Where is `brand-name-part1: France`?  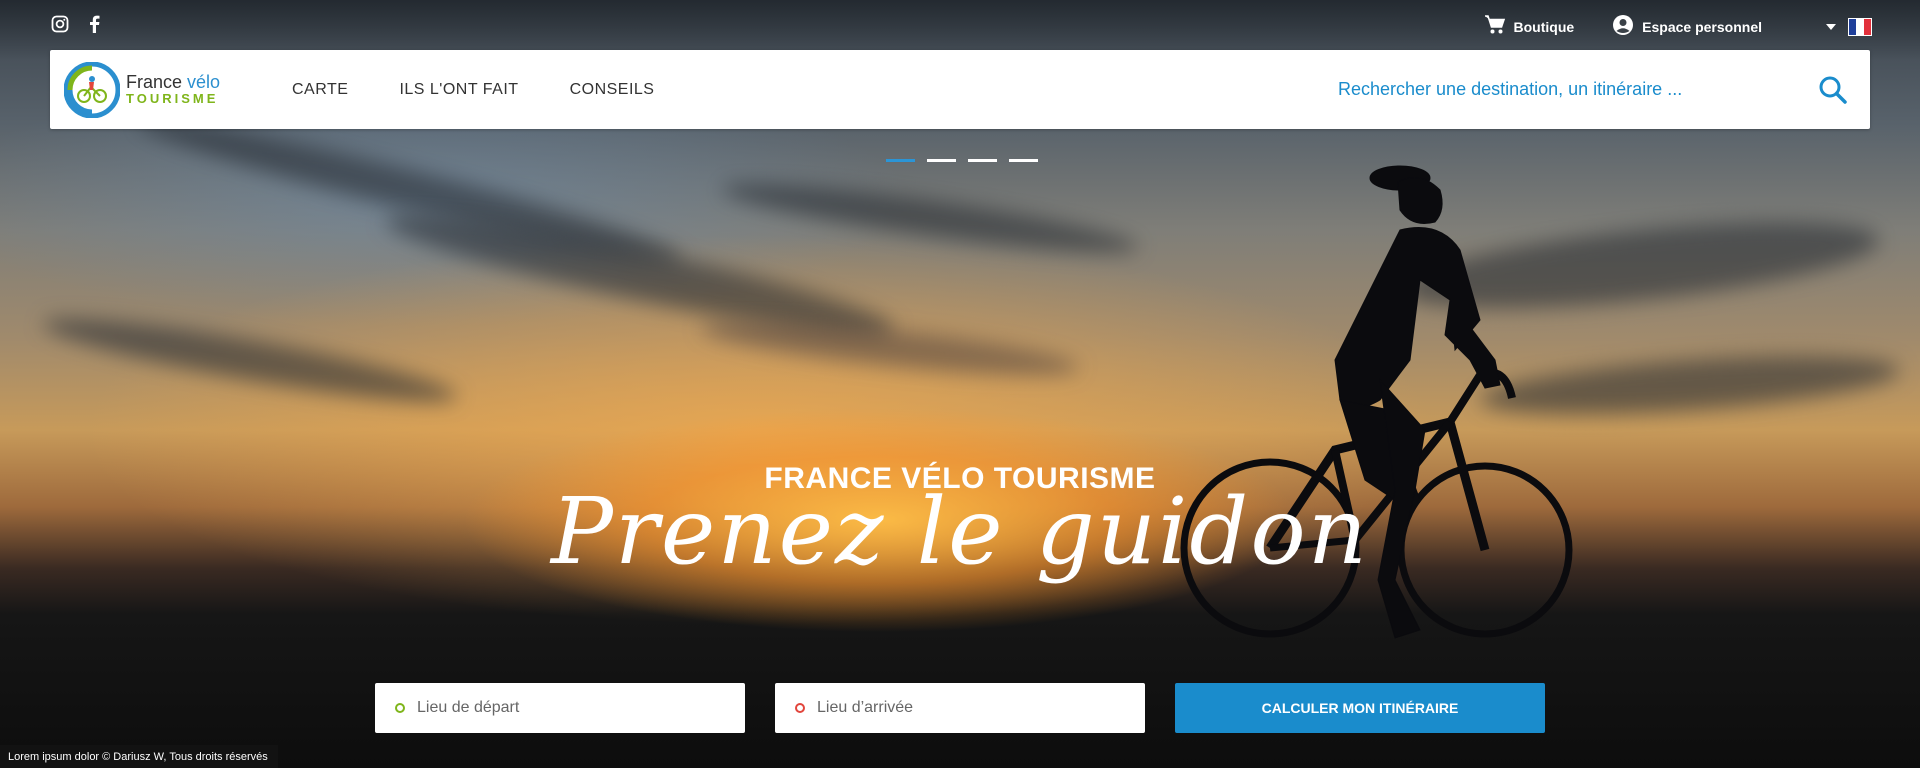 brand-name-part1: France is located at coordinates (154, 82).